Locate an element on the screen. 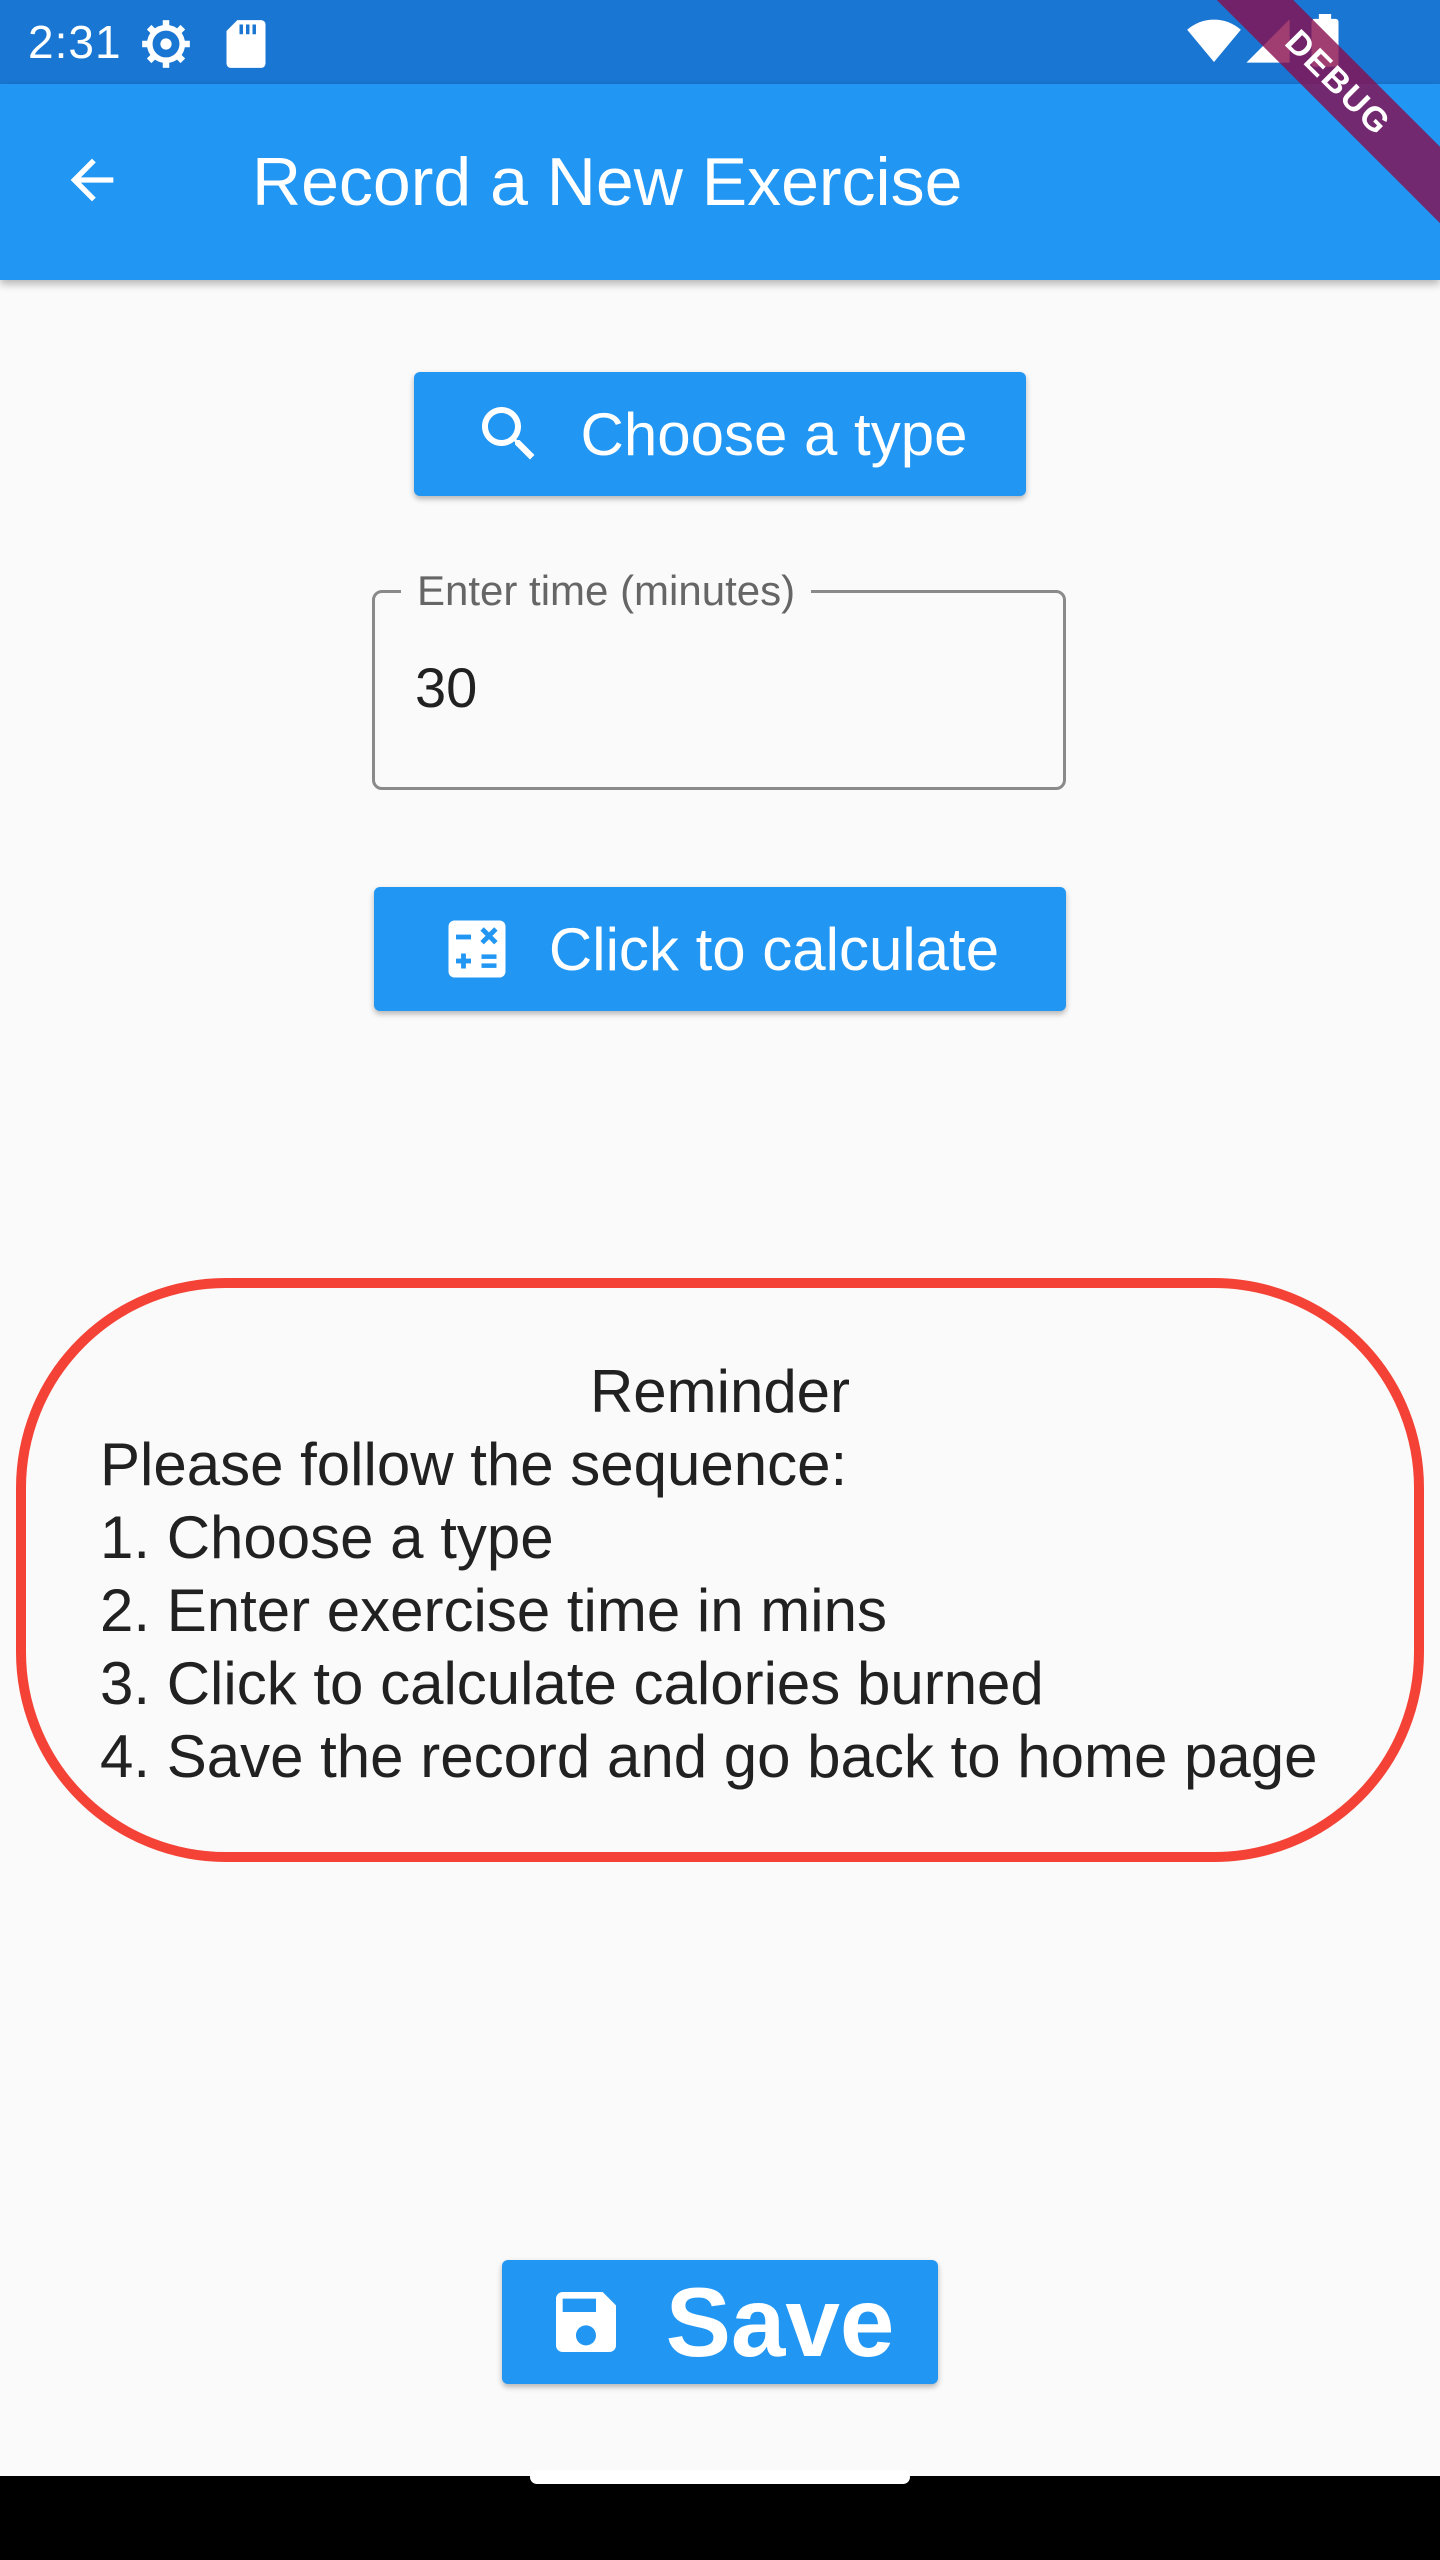  sd-card-icon is located at coordinates (246, 46).